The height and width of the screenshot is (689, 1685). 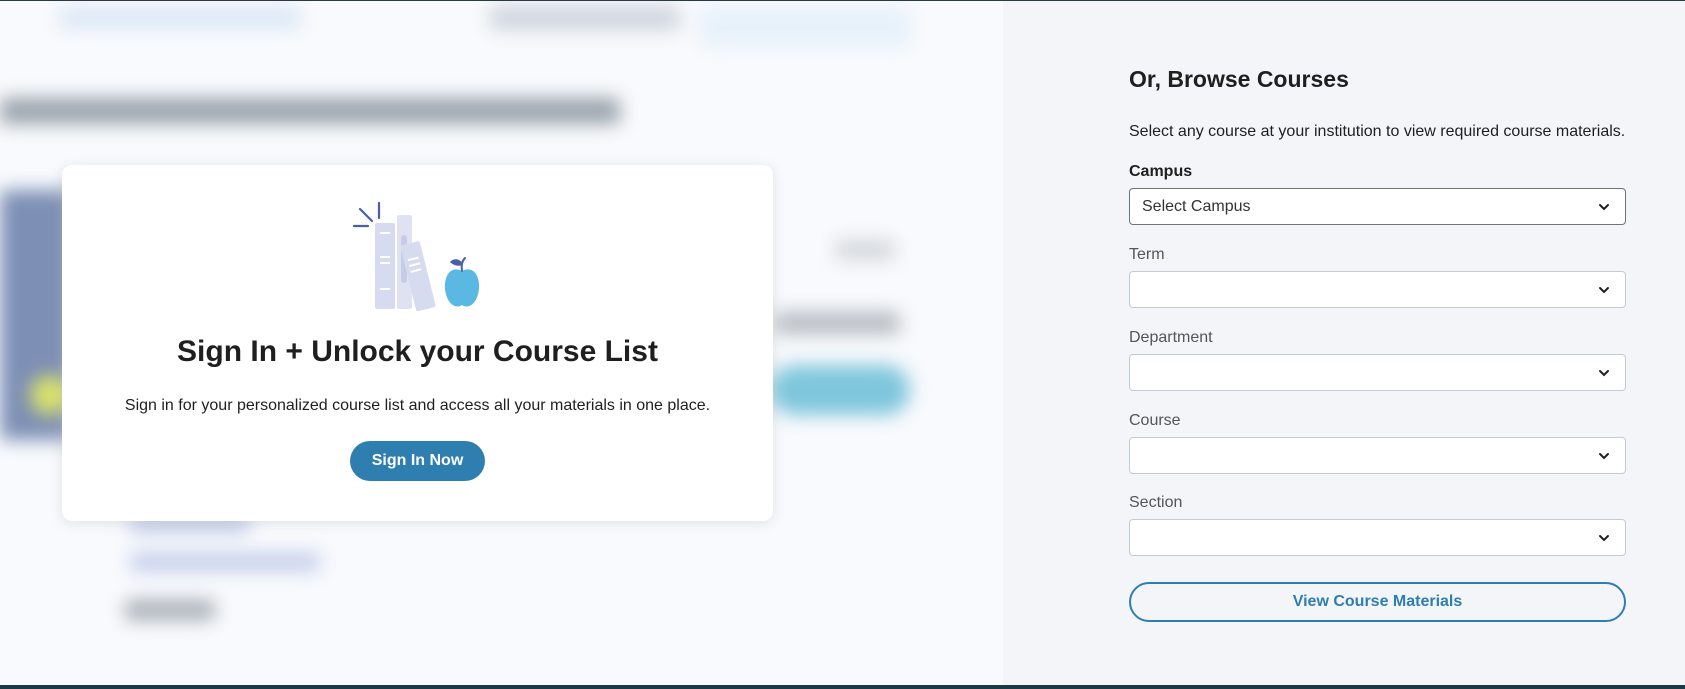 What do you see at coordinates (842, 687) in the screenshot?
I see `bottom-border` at bounding box center [842, 687].